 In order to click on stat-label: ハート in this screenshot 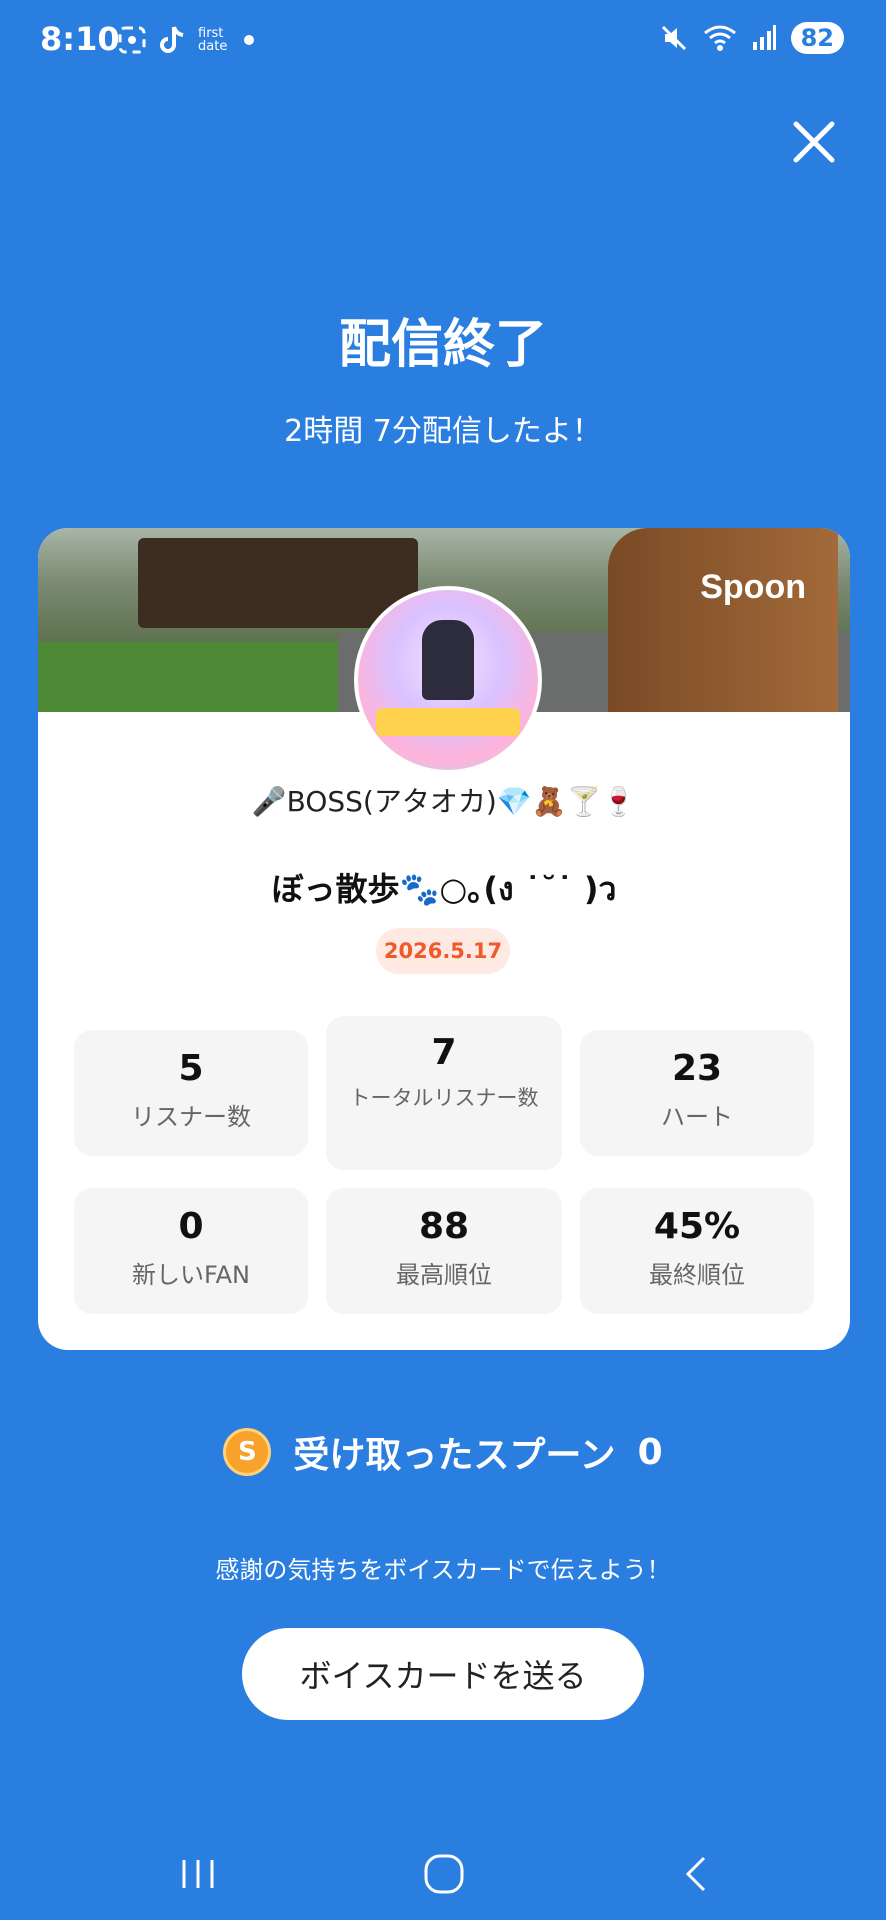, I will do `click(697, 1117)`.